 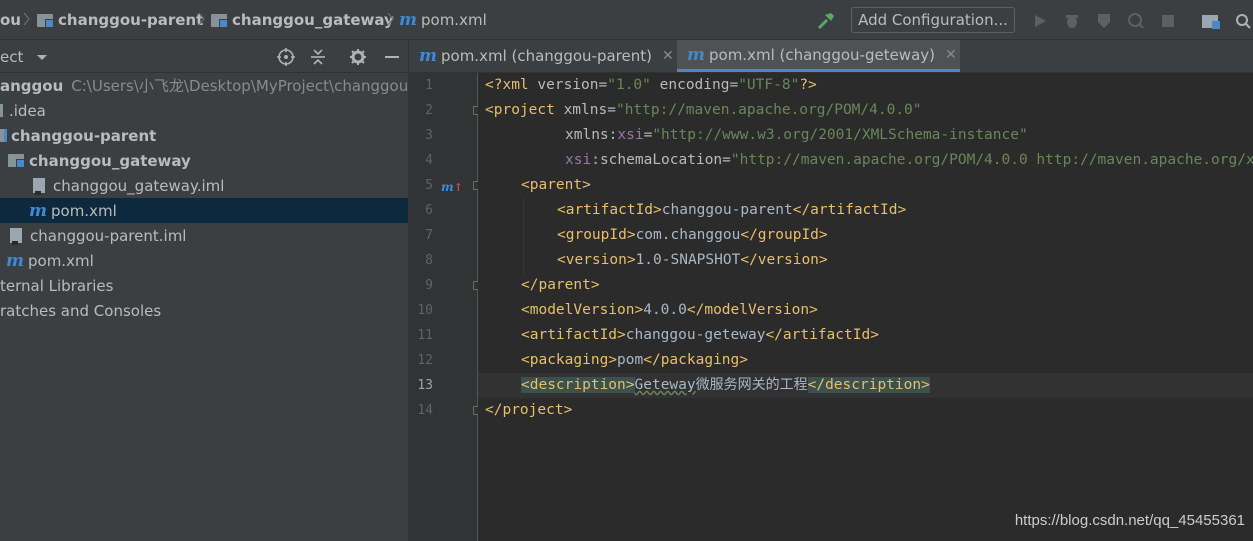 I want to click on collapse-all-icon, so click(x=318, y=57).